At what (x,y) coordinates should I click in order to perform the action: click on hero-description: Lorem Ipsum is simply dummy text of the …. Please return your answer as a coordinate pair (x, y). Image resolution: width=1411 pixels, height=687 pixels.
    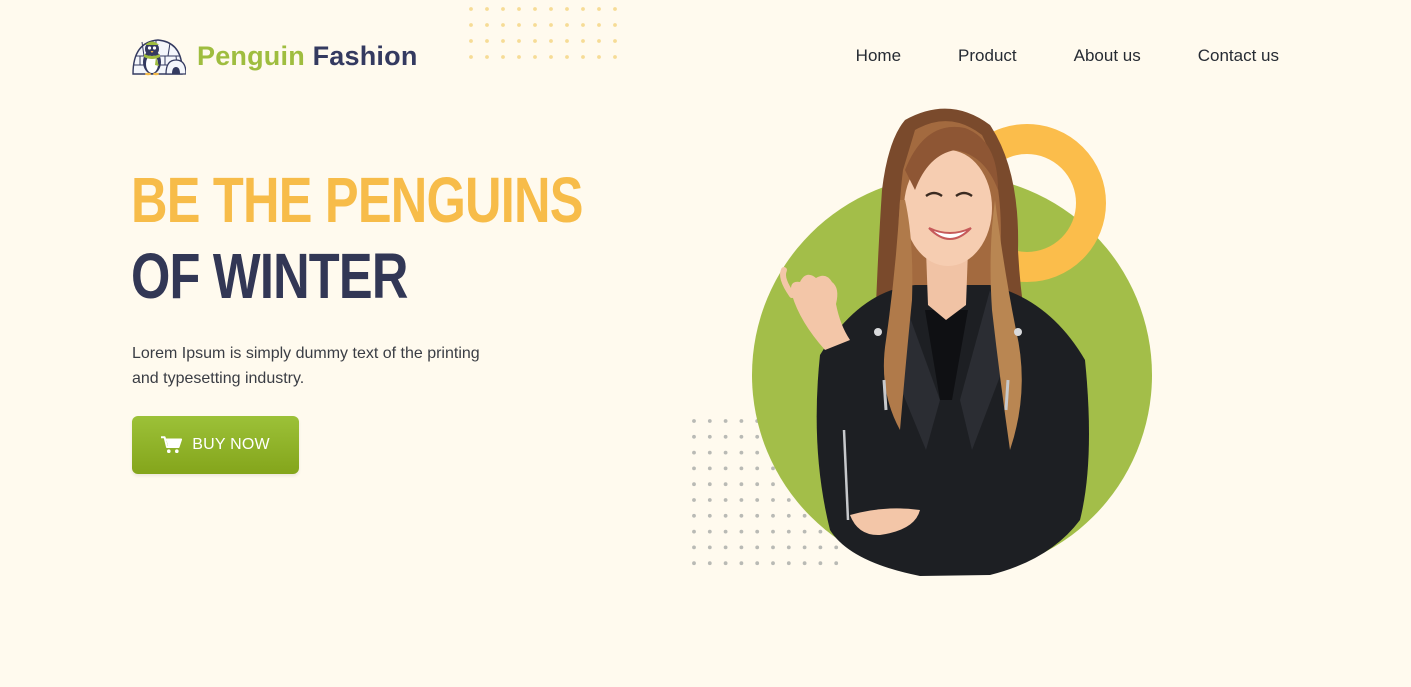
    Looking at the image, I should click on (306, 366).